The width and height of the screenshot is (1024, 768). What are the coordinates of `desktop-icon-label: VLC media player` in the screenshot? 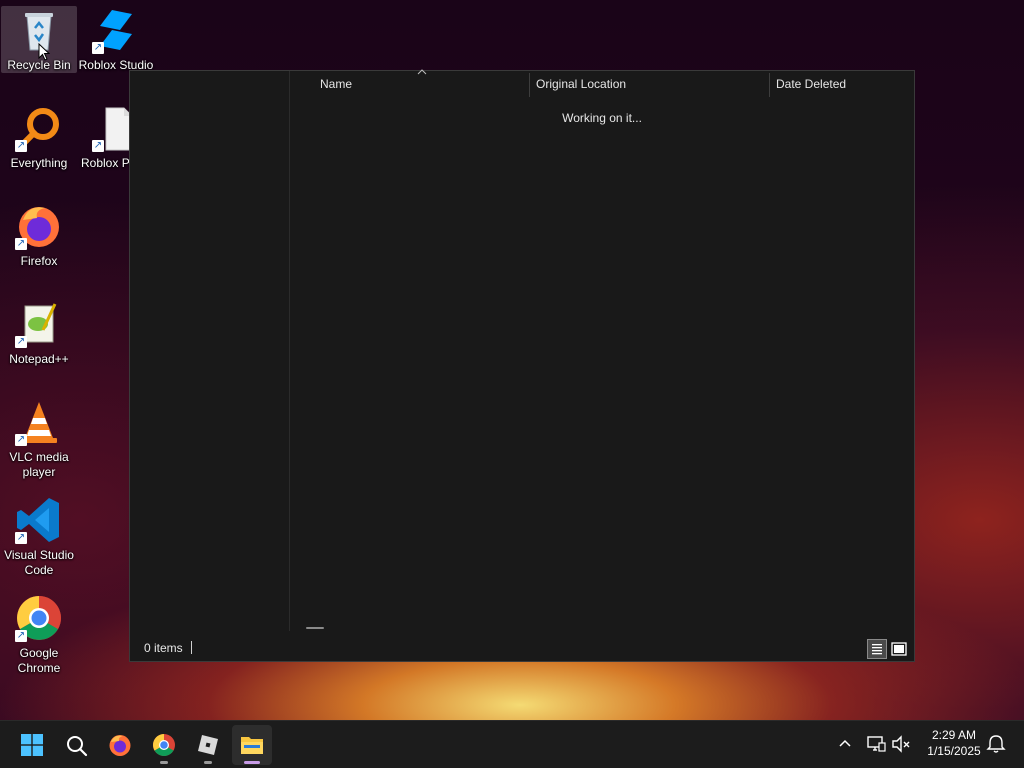 It's located at (39, 464).